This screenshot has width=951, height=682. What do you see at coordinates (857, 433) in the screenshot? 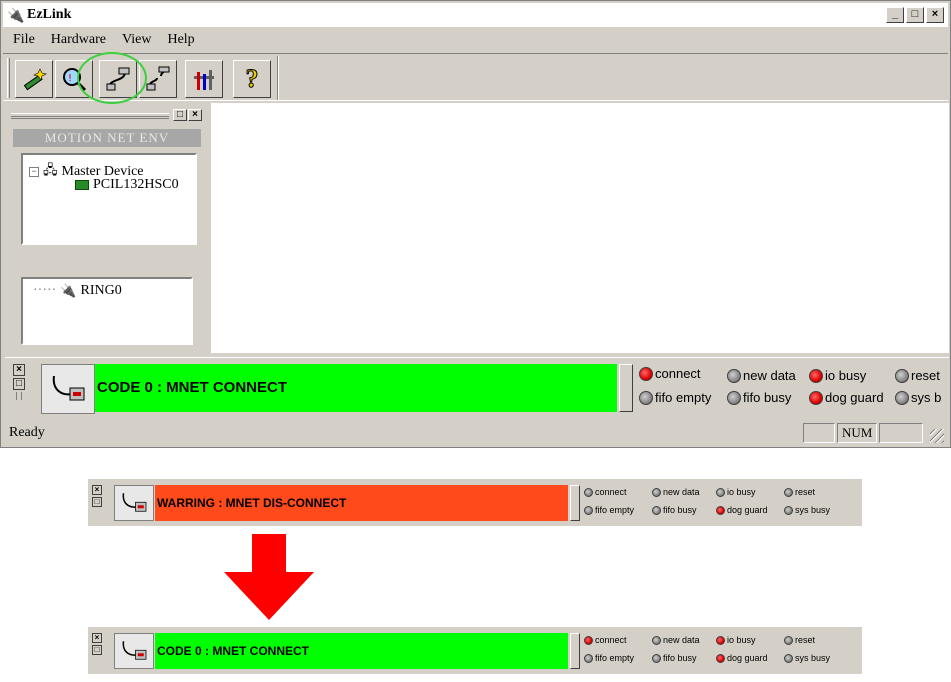
I see `status-panel-num: NUM` at bounding box center [857, 433].